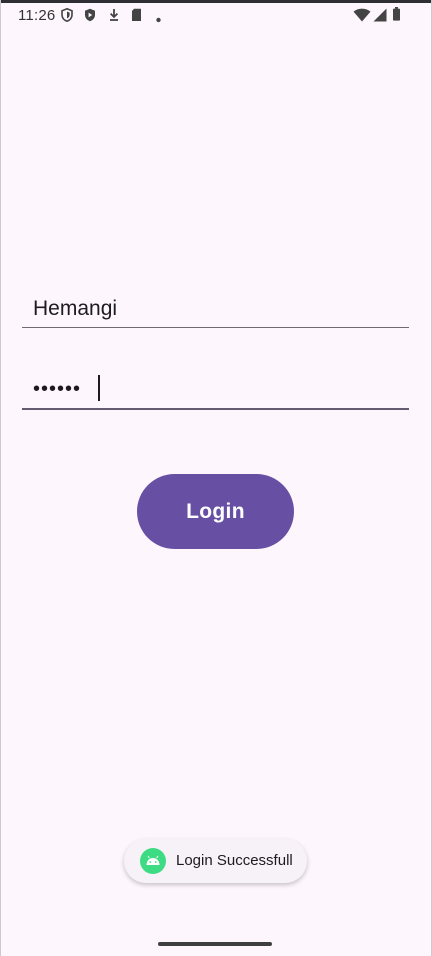 The width and height of the screenshot is (432, 956). I want to click on status-bar: 11:26, so click(216, 16).